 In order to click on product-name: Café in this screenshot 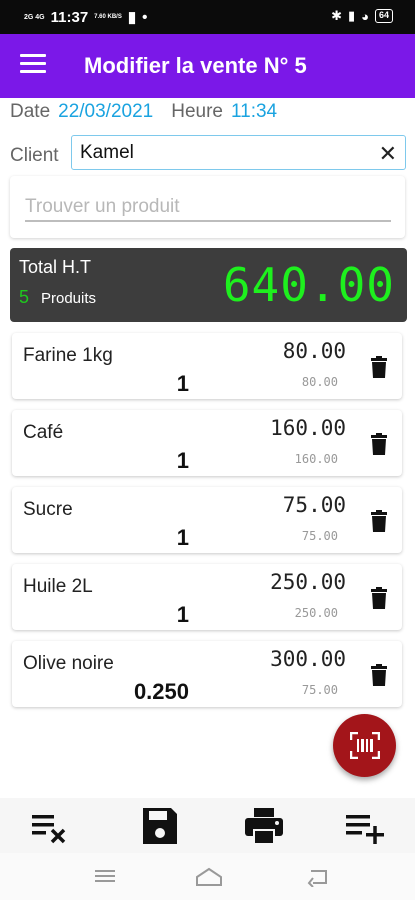, I will do `click(43, 432)`.